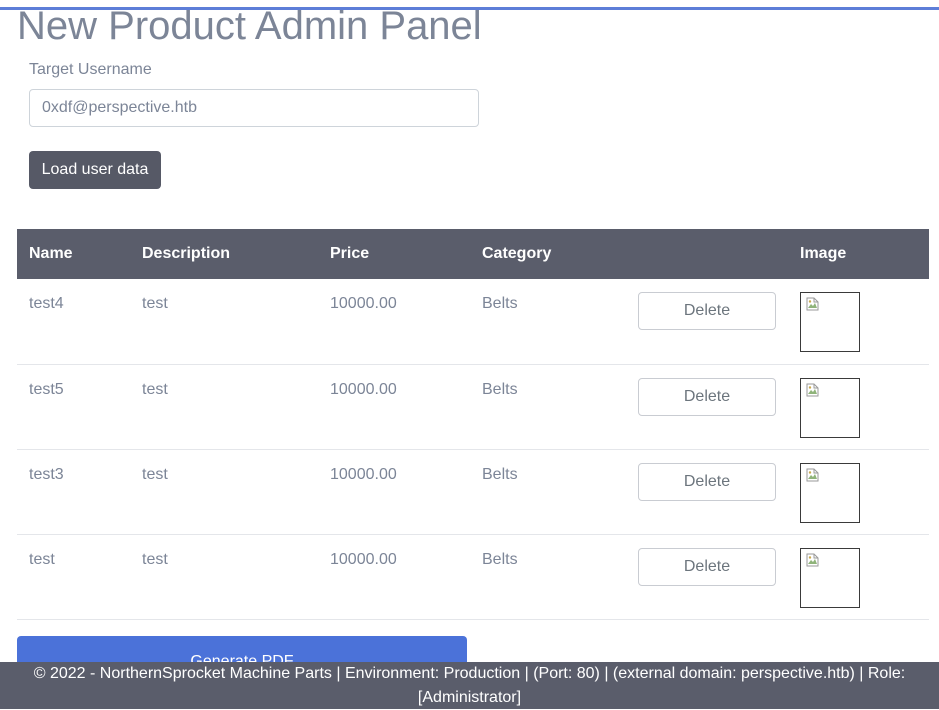 The height and width of the screenshot is (710, 939). Describe the element at coordinates (473, 491) in the screenshot. I see `table-row: test3 test 10000.00 Belts Delete` at that location.